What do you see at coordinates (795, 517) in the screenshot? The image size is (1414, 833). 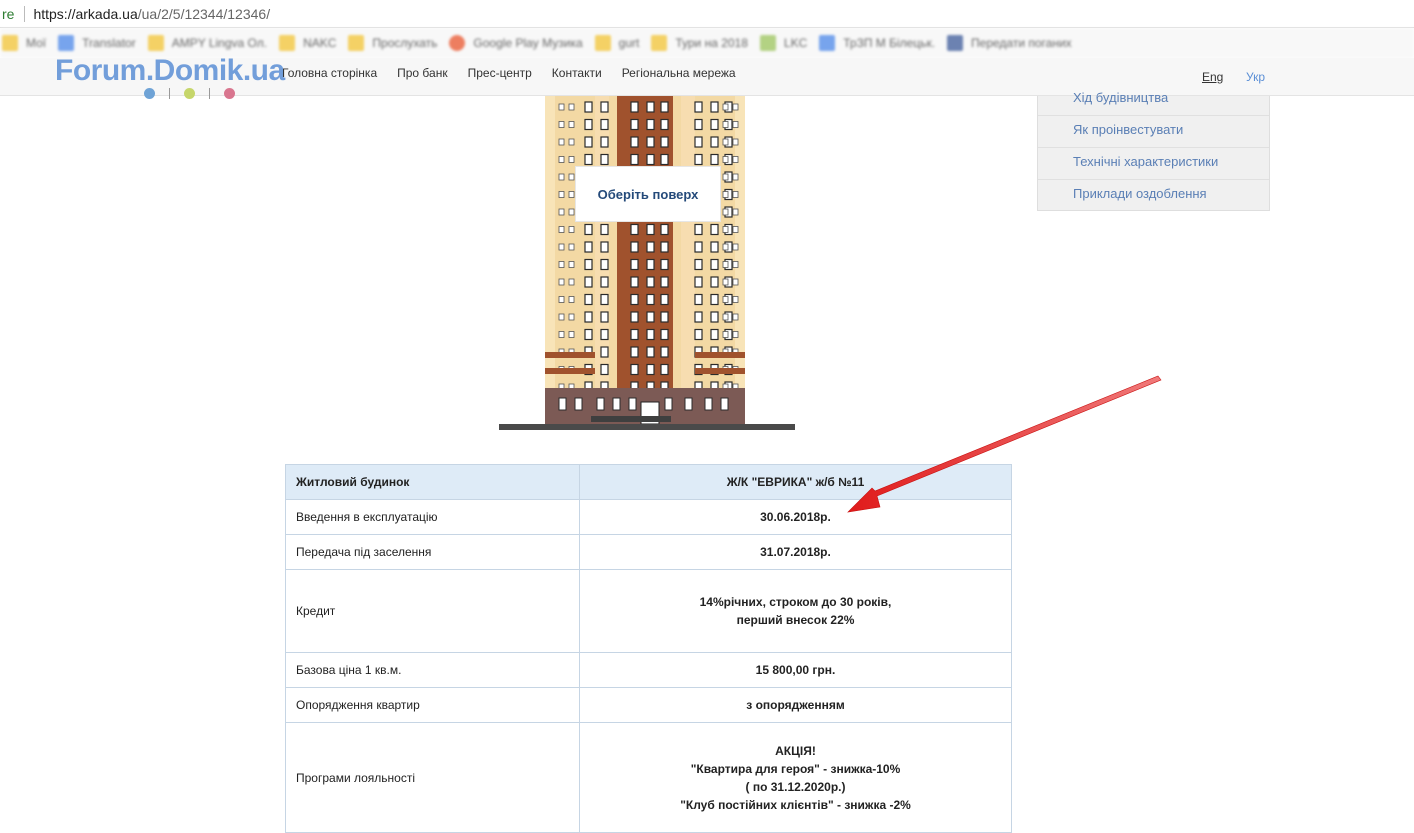 I see `row-value: 30.06.2018р.` at bounding box center [795, 517].